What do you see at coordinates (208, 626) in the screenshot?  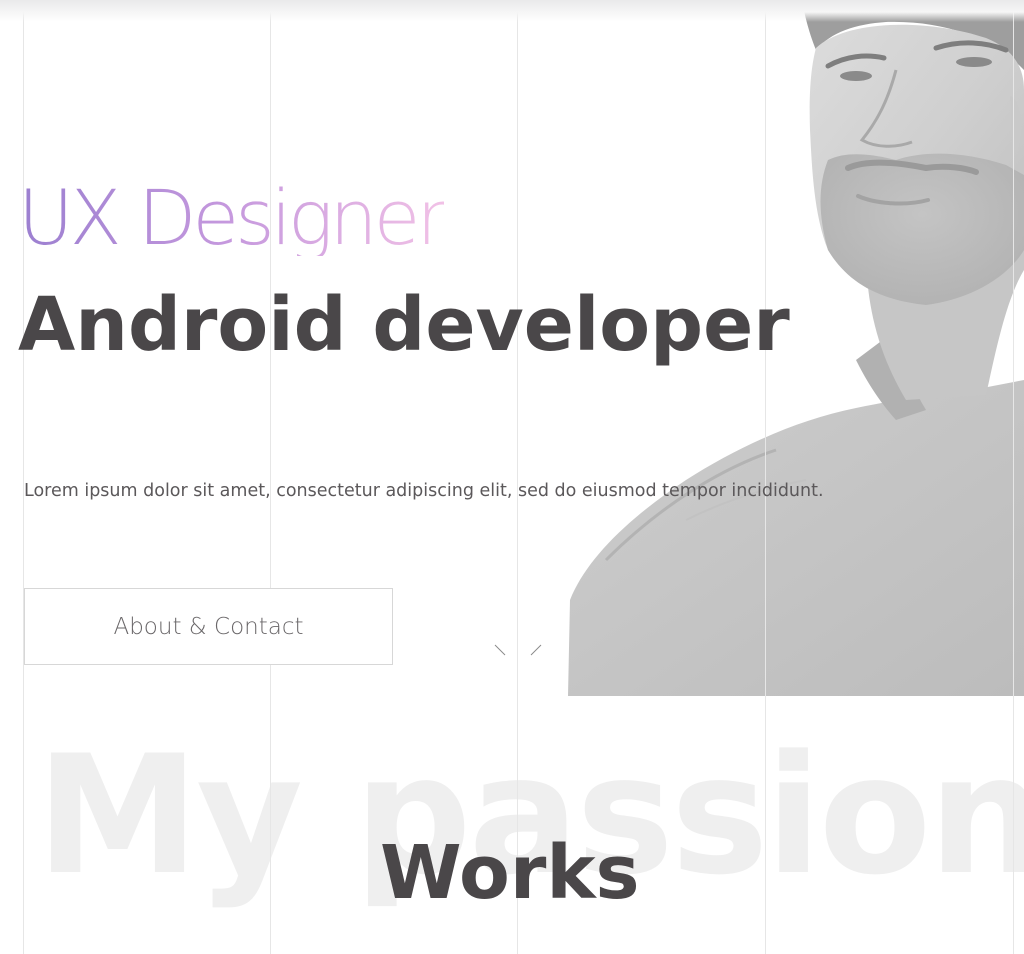 I see `about-contact-button: About & Contact` at bounding box center [208, 626].